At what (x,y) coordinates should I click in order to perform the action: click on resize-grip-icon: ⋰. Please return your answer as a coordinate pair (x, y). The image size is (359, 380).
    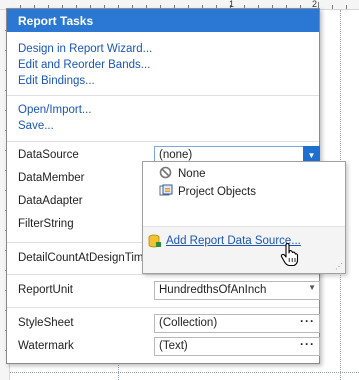
    Looking at the image, I should click on (339, 266).